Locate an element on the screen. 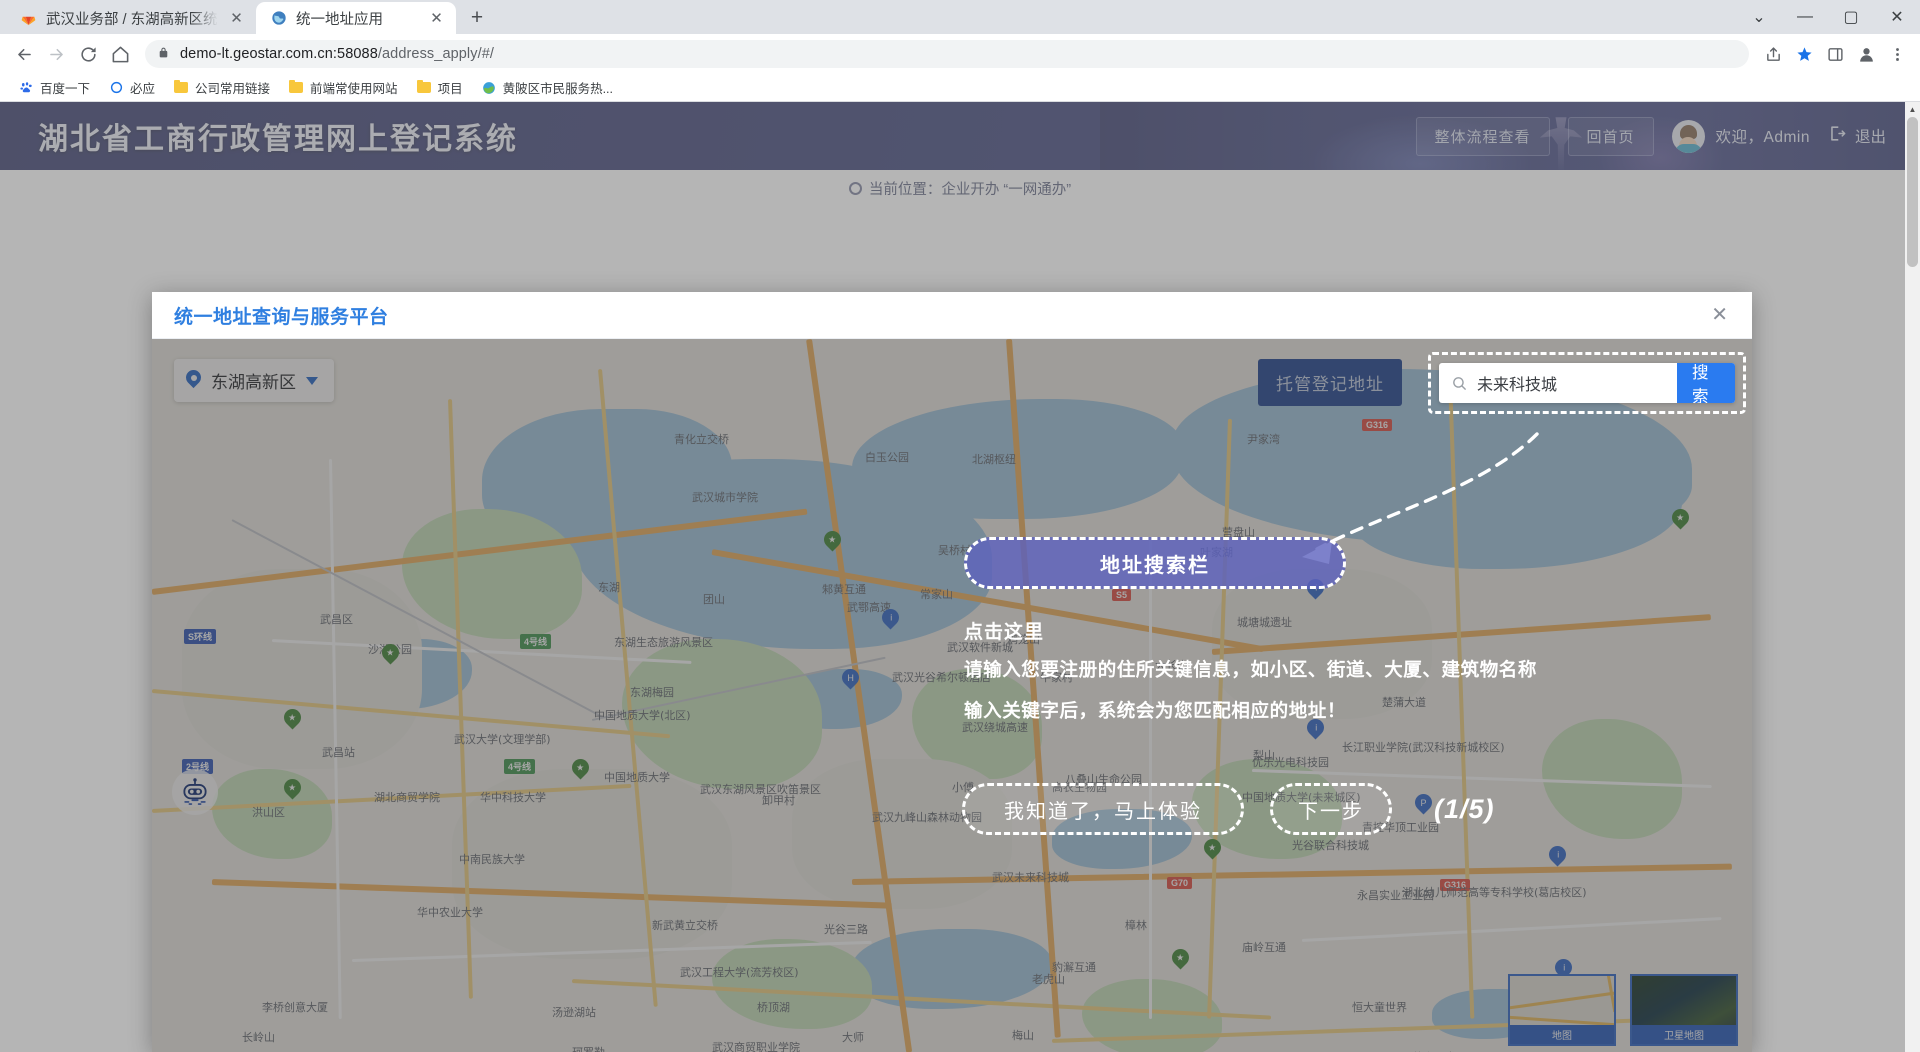  search-icon is located at coordinates (1458, 383).